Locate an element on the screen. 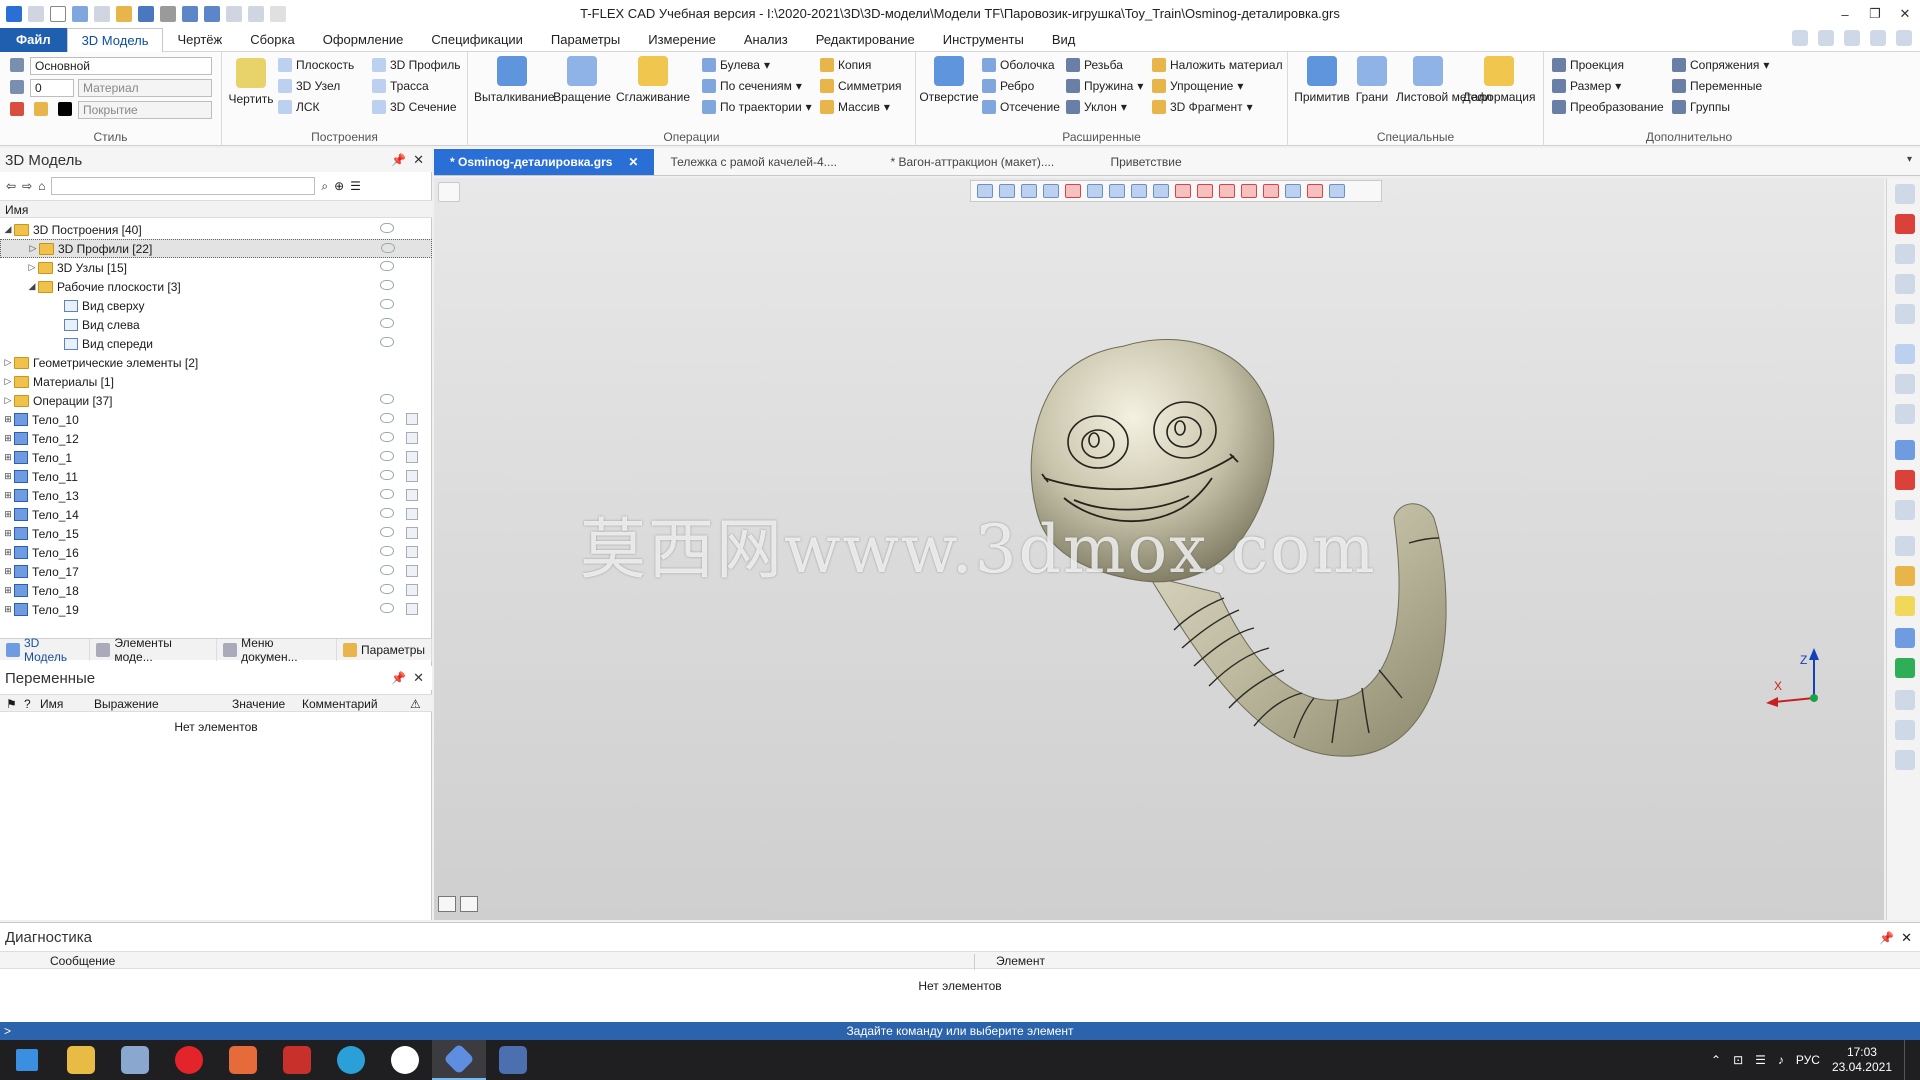 The height and width of the screenshot is (1080, 1920). 3d-profile-button: 3D Профиль is located at coordinates (416, 65).